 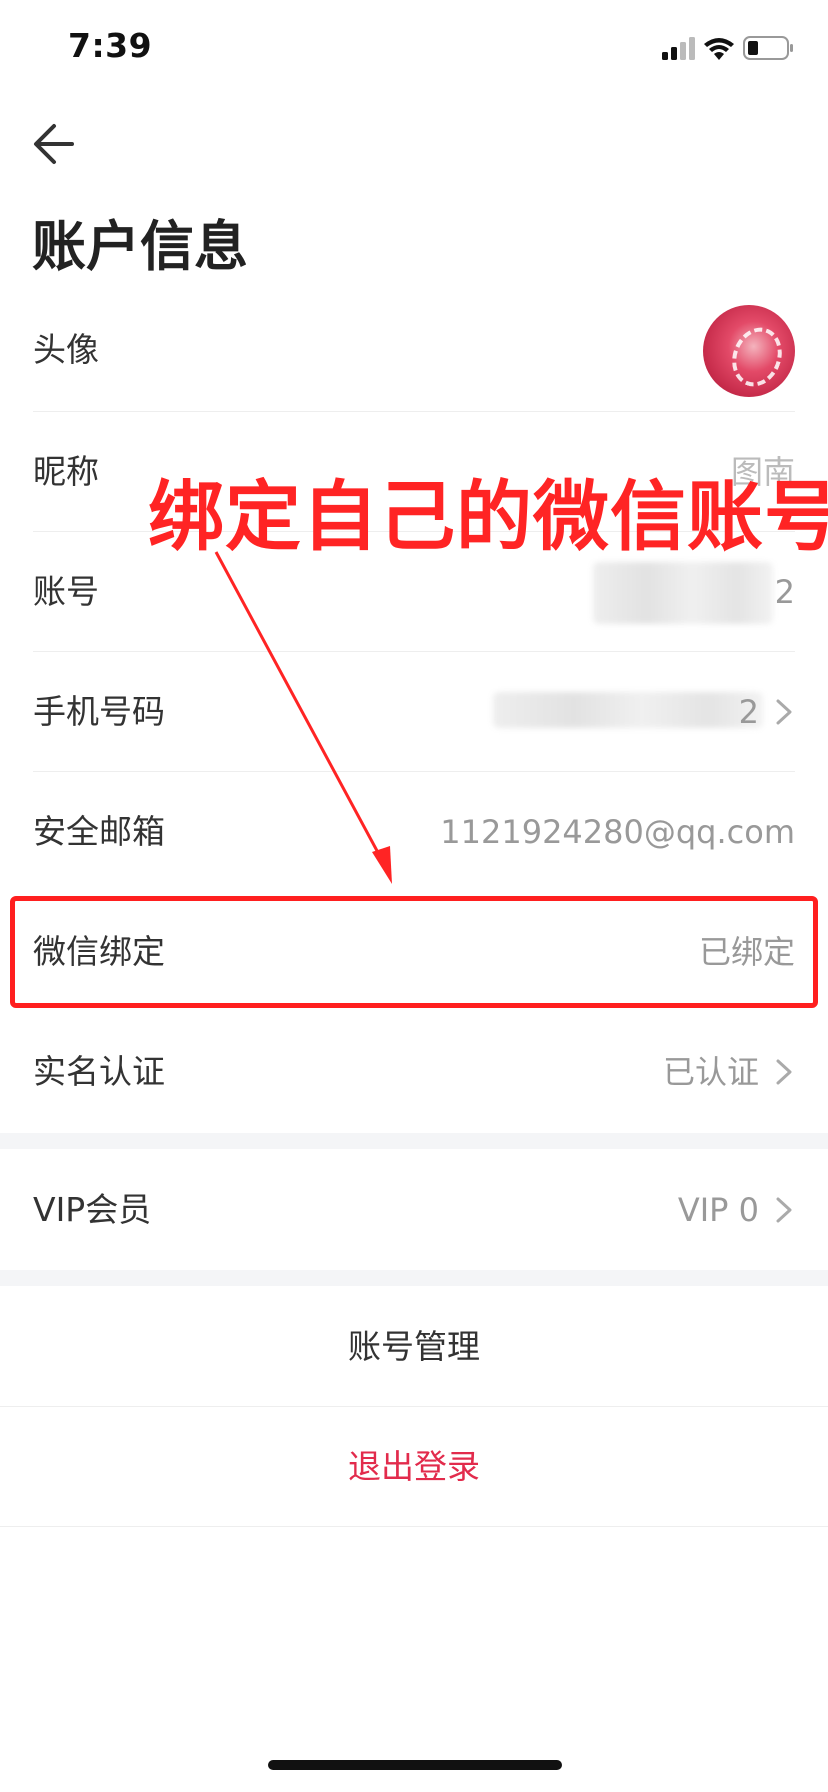 I want to click on divider, so click(x=414, y=1526).